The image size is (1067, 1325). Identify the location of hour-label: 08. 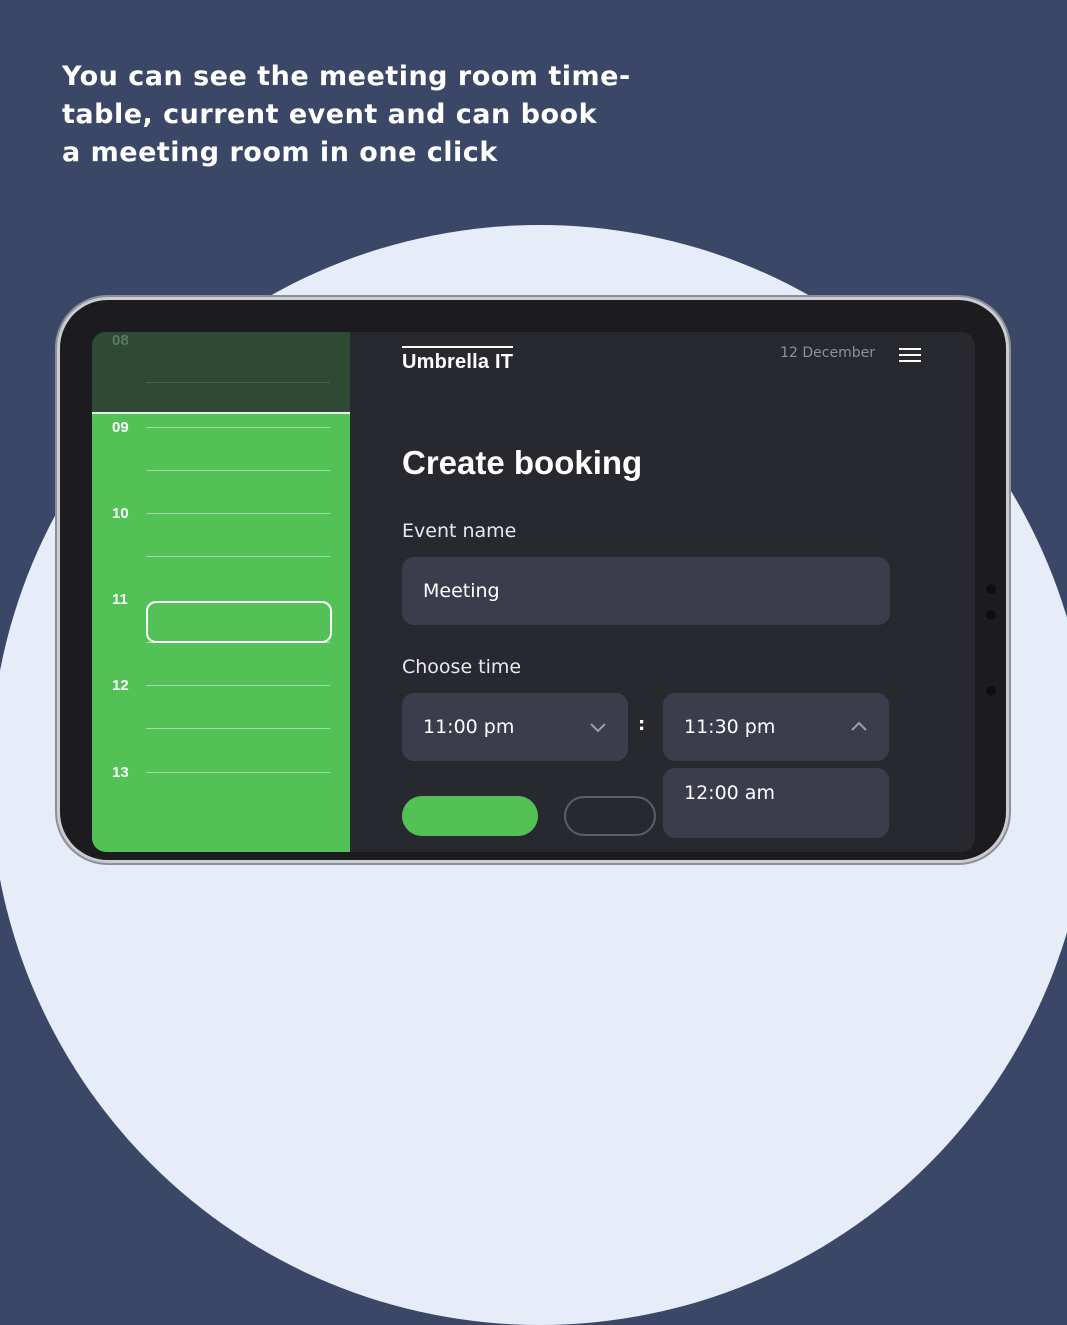
(120, 340).